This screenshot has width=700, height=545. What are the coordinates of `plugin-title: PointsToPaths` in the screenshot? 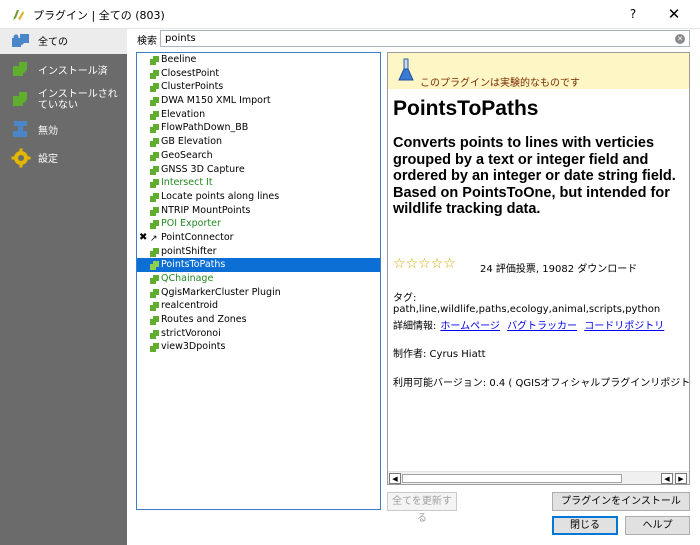 It's located at (466, 108).